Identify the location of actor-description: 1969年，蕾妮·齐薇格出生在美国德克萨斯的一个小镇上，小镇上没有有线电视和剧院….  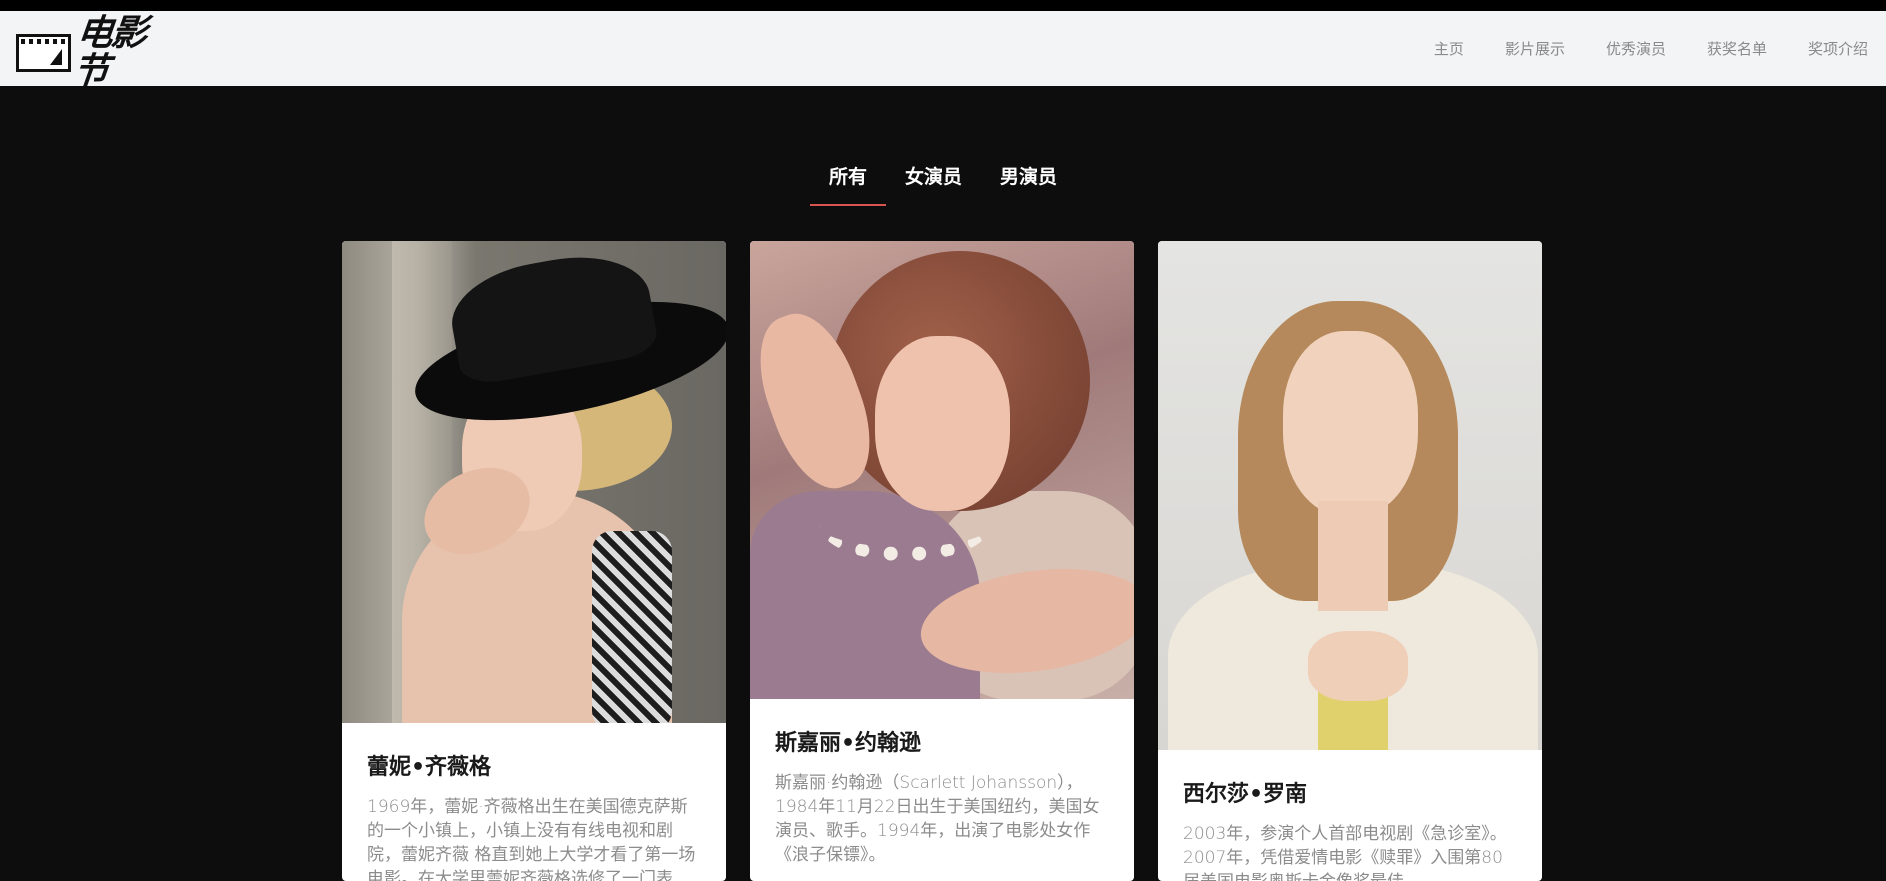
(531, 839).